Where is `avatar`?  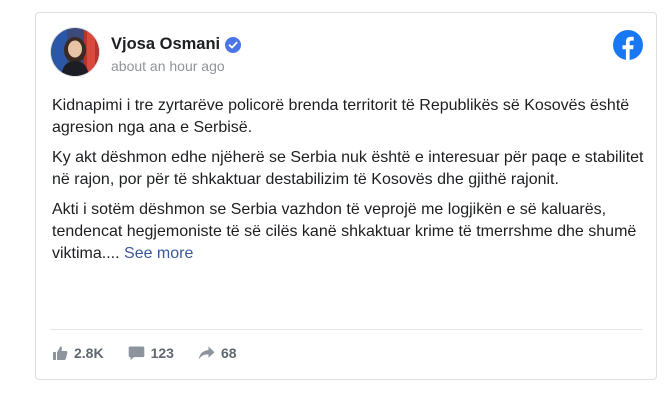 avatar is located at coordinates (75, 52).